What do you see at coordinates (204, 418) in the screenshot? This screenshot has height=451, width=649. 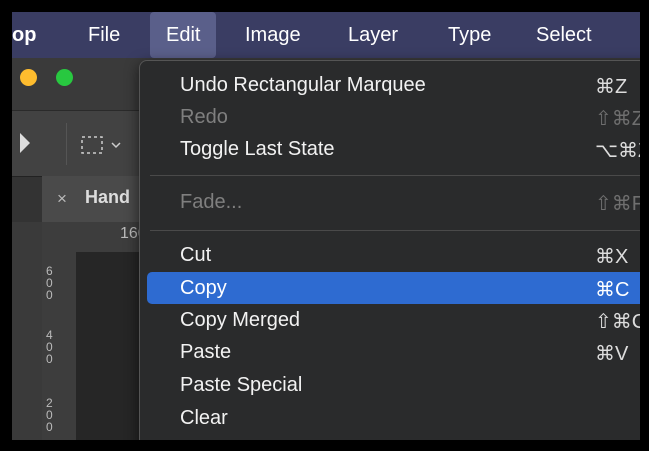 I see `menu-item-label: Clear` at bounding box center [204, 418].